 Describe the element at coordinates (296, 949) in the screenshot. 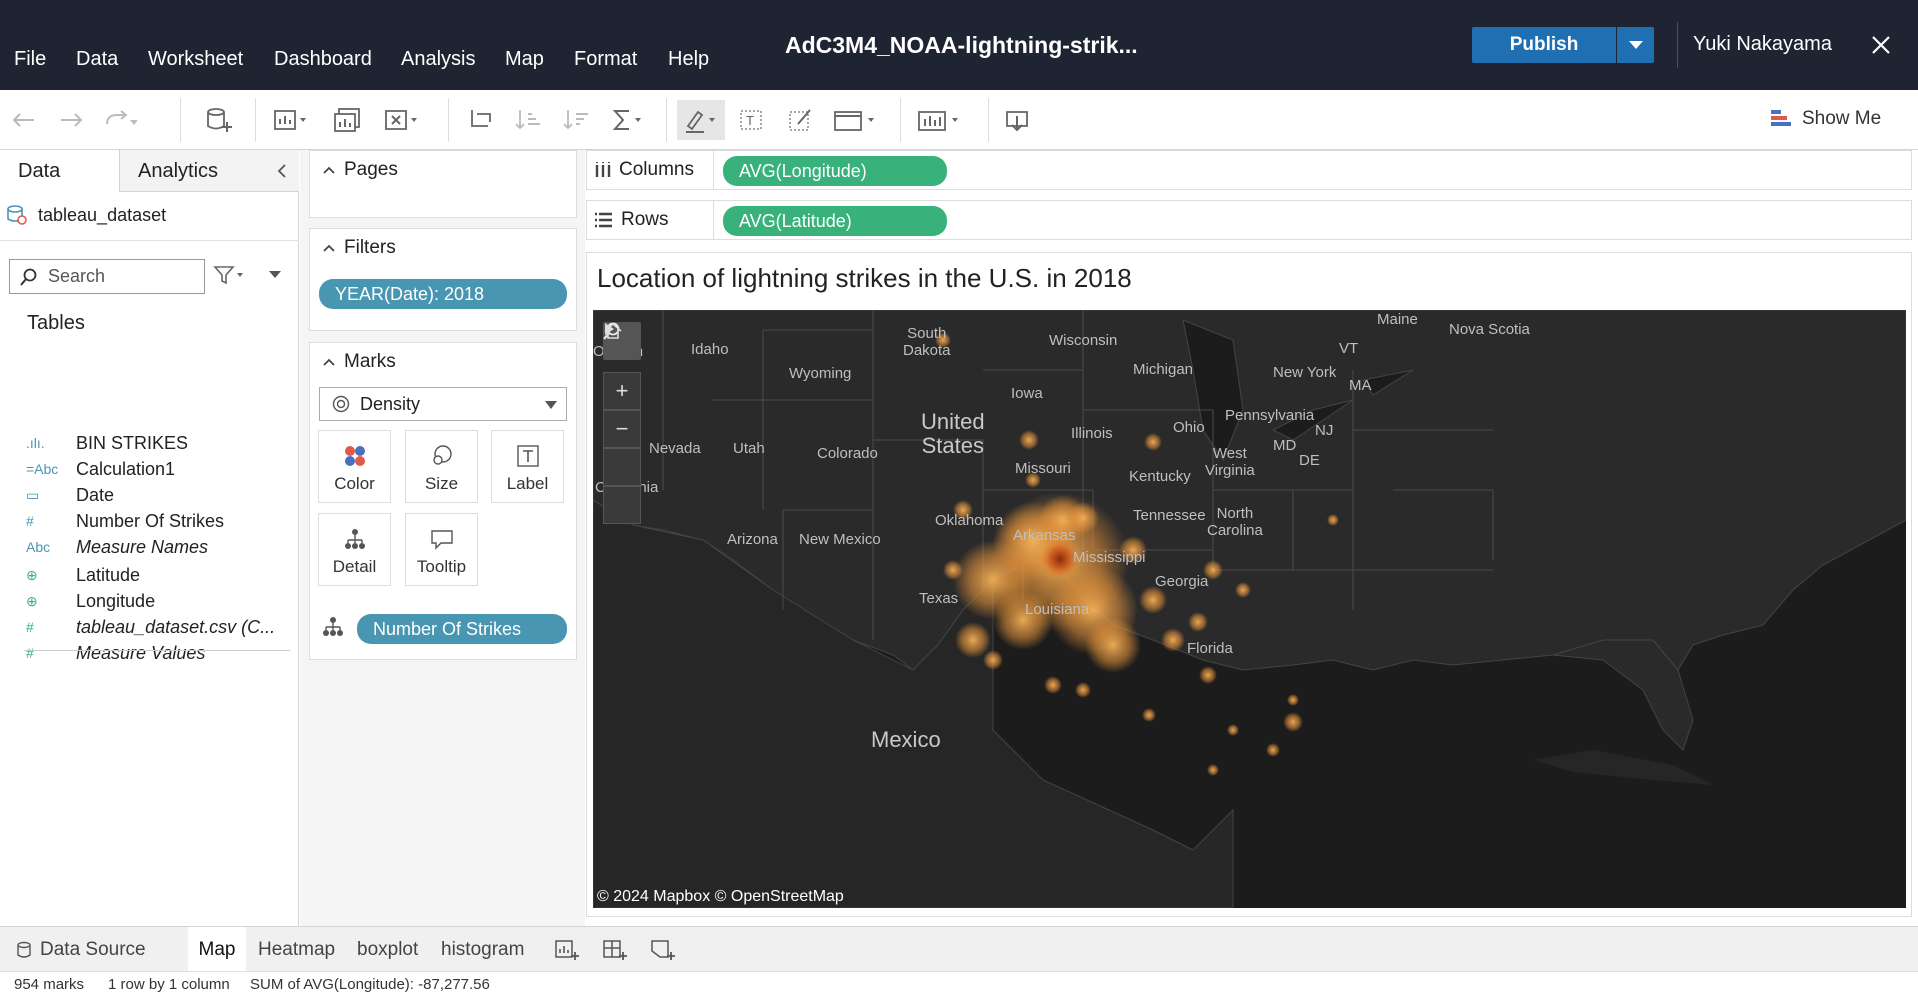

I see `tab-heatmap: Heatmap` at that location.